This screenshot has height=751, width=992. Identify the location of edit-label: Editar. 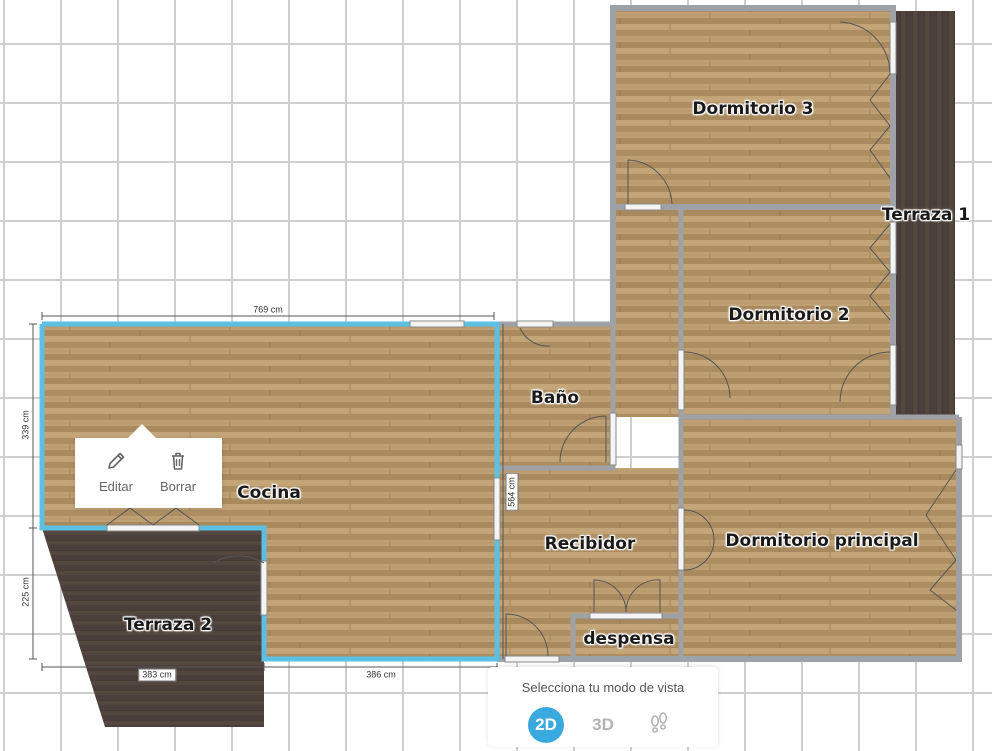
(116, 486).